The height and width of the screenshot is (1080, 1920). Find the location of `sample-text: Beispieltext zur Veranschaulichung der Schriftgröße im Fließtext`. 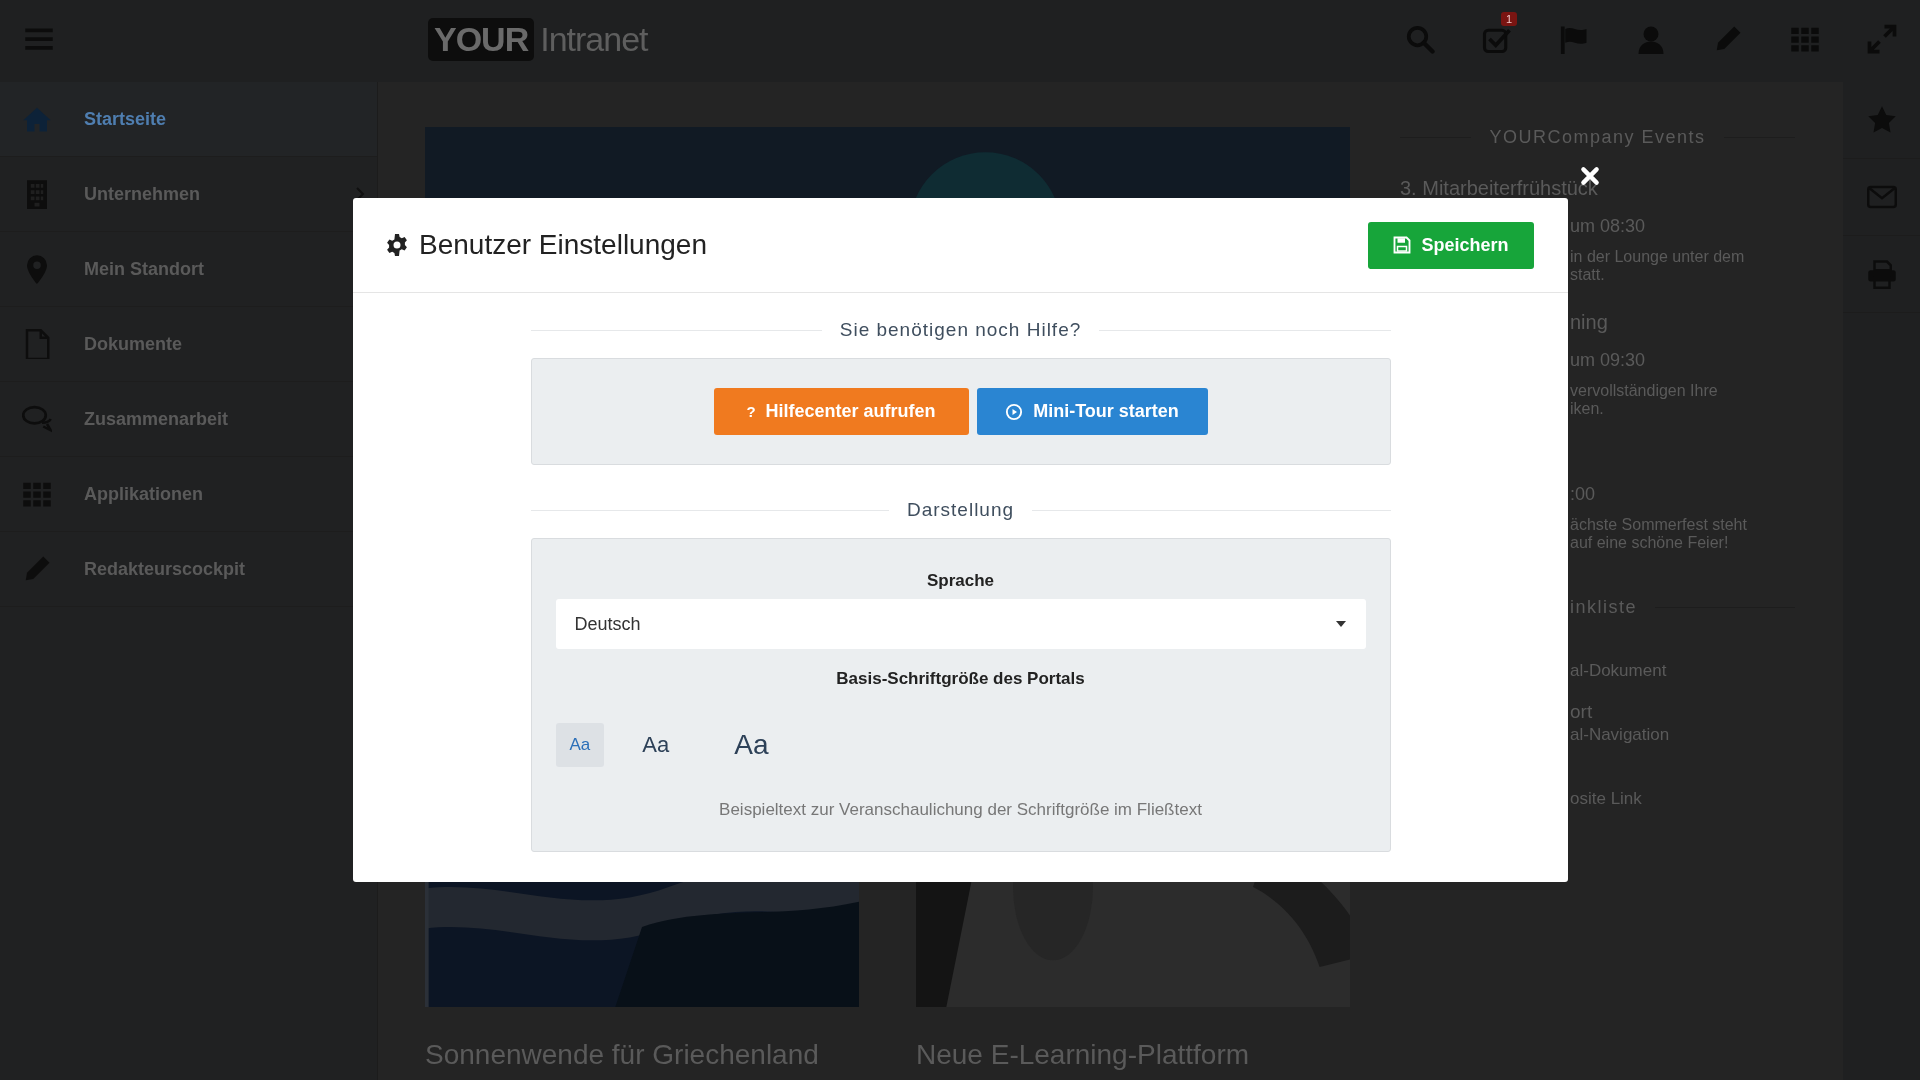

sample-text: Beispieltext zur Veranschaulichung der Schriftgröße im Fließtext is located at coordinates (960, 810).